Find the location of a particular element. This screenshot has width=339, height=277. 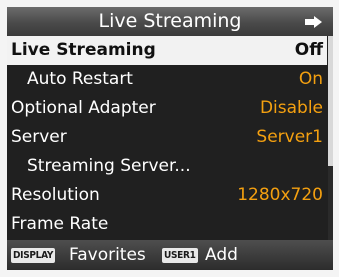

menu-item-live-streaming: Live Streaming Off is located at coordinates (167, 50).